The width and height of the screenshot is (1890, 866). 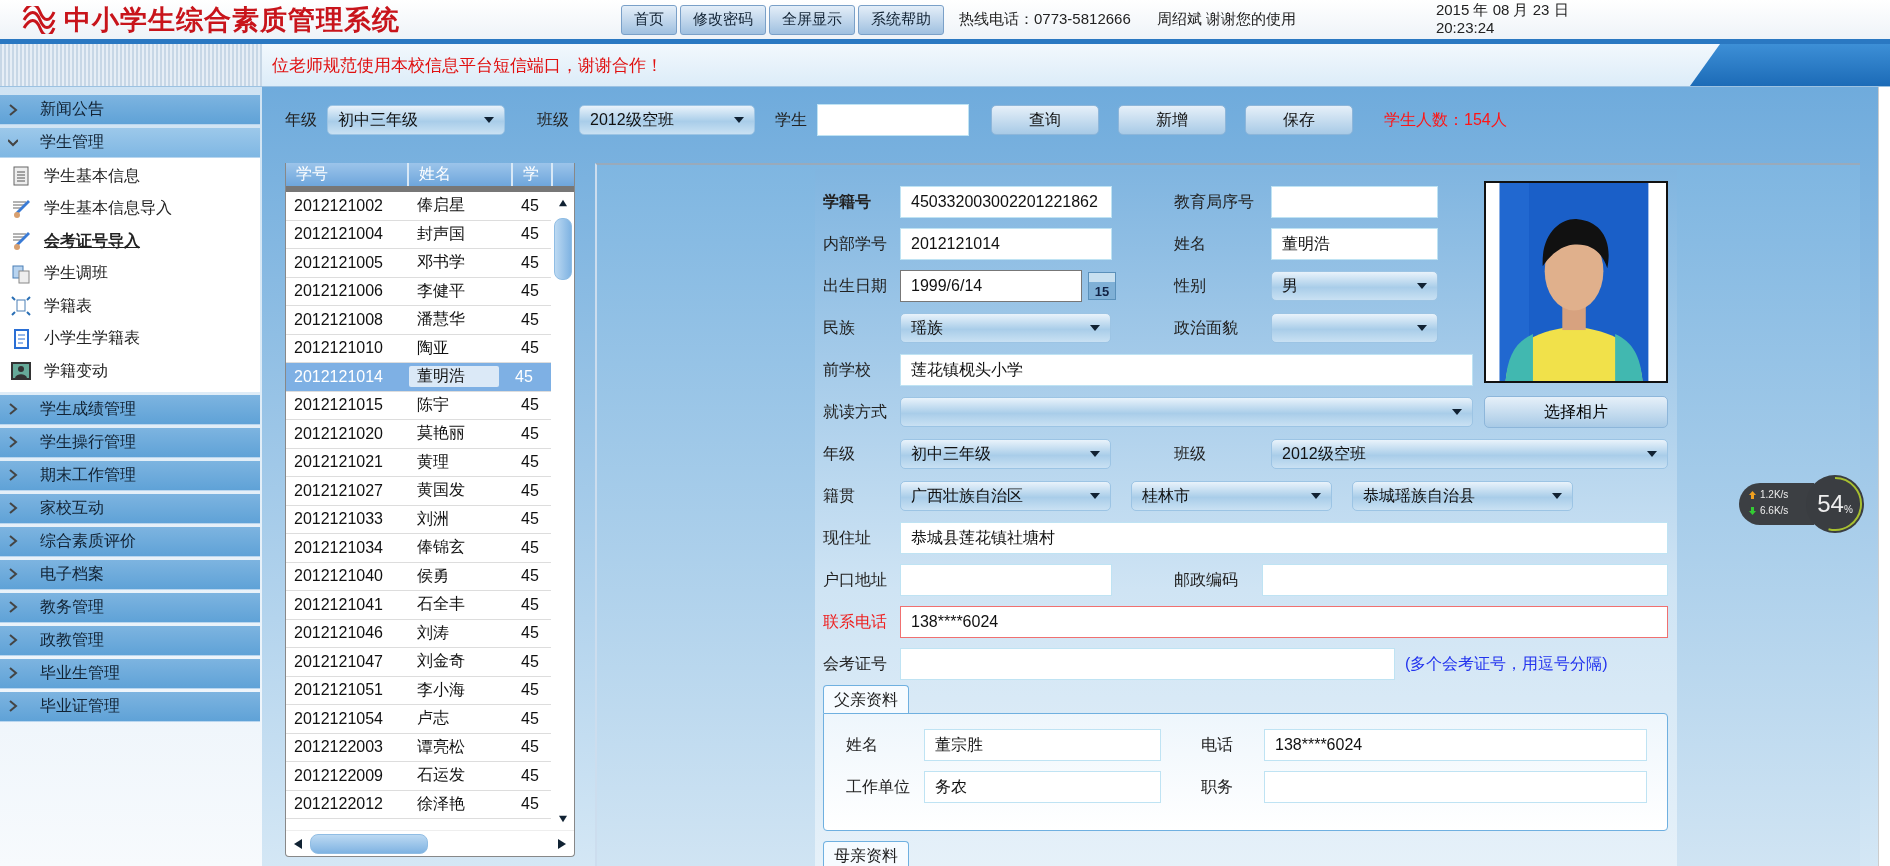 What do you see at coordinates (1299, 120) in the screenshot?
I see `action-button: 保存` at bounding box center [1299, 120].